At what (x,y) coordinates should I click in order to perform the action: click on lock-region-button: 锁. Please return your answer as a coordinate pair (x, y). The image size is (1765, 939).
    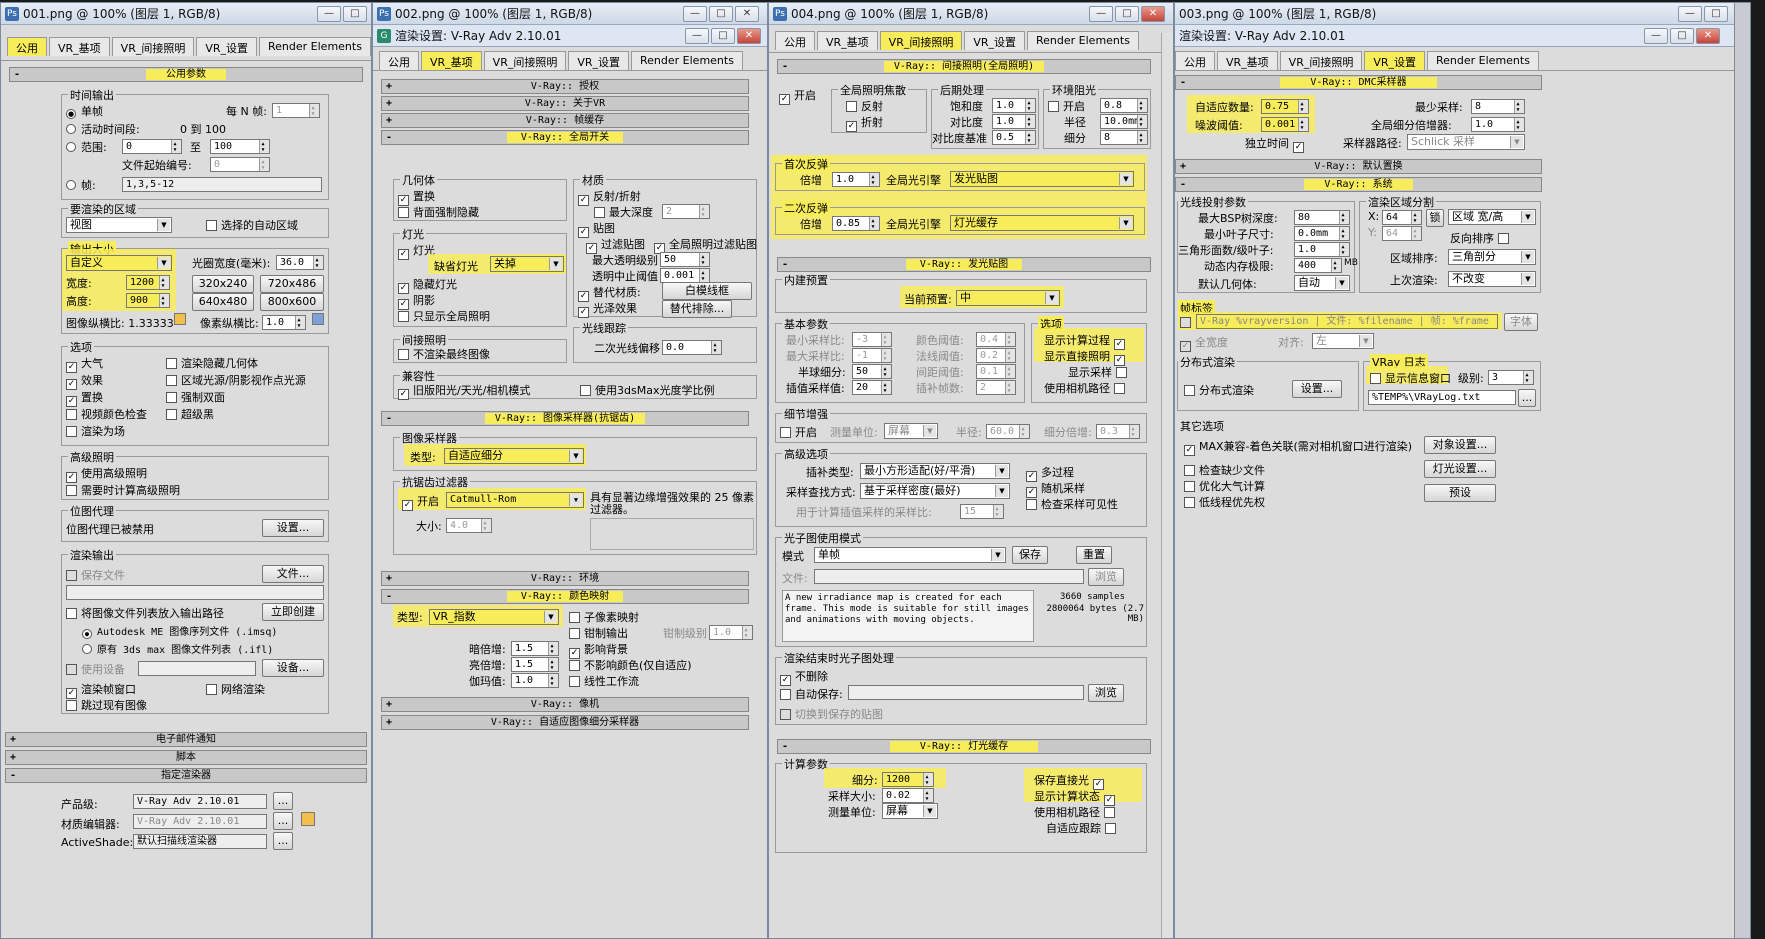
    Looking at the image, I should click on (1435, 218).